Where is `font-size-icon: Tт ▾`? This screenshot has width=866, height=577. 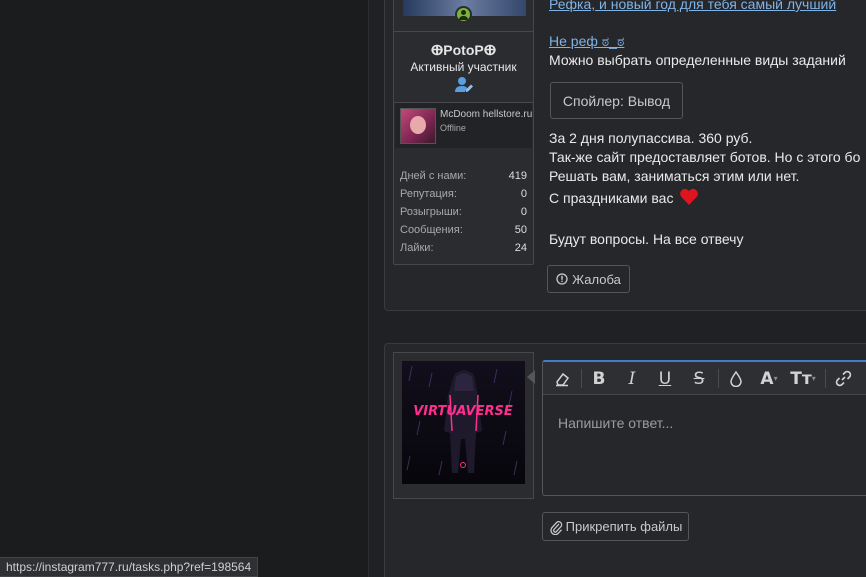 font-size-icon: Tт ▾ is located at coordinates (803, 378).